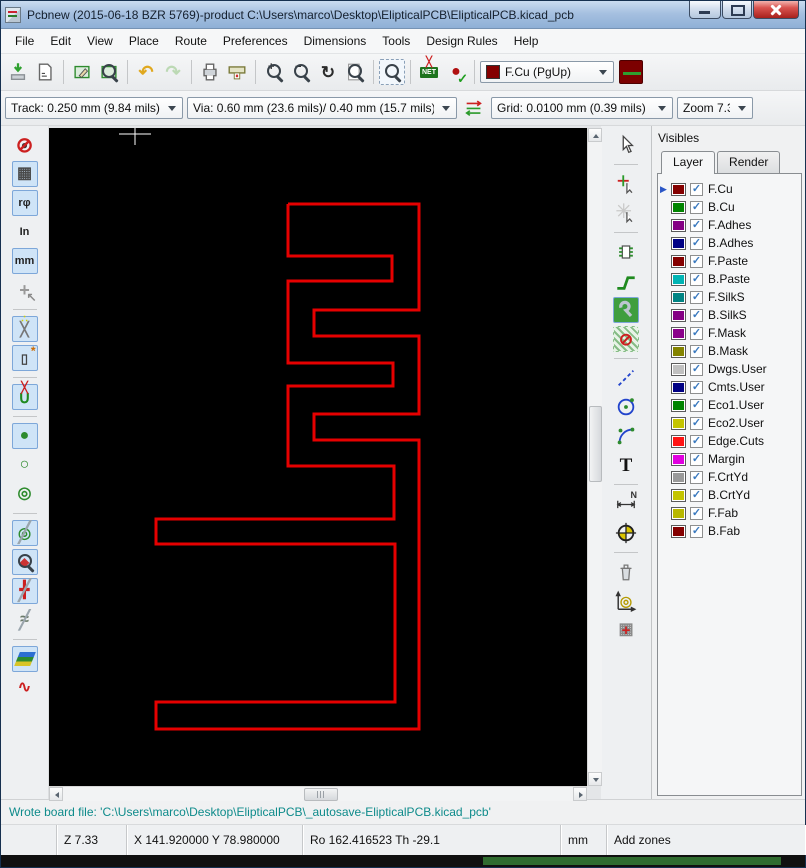 The width and height of the screenshot is (806, 868). What do you see at coordinates (24, 358) in the screenshot?
I see `module-ratsnest-button: ▯ *` at bounding box center [24, 358].